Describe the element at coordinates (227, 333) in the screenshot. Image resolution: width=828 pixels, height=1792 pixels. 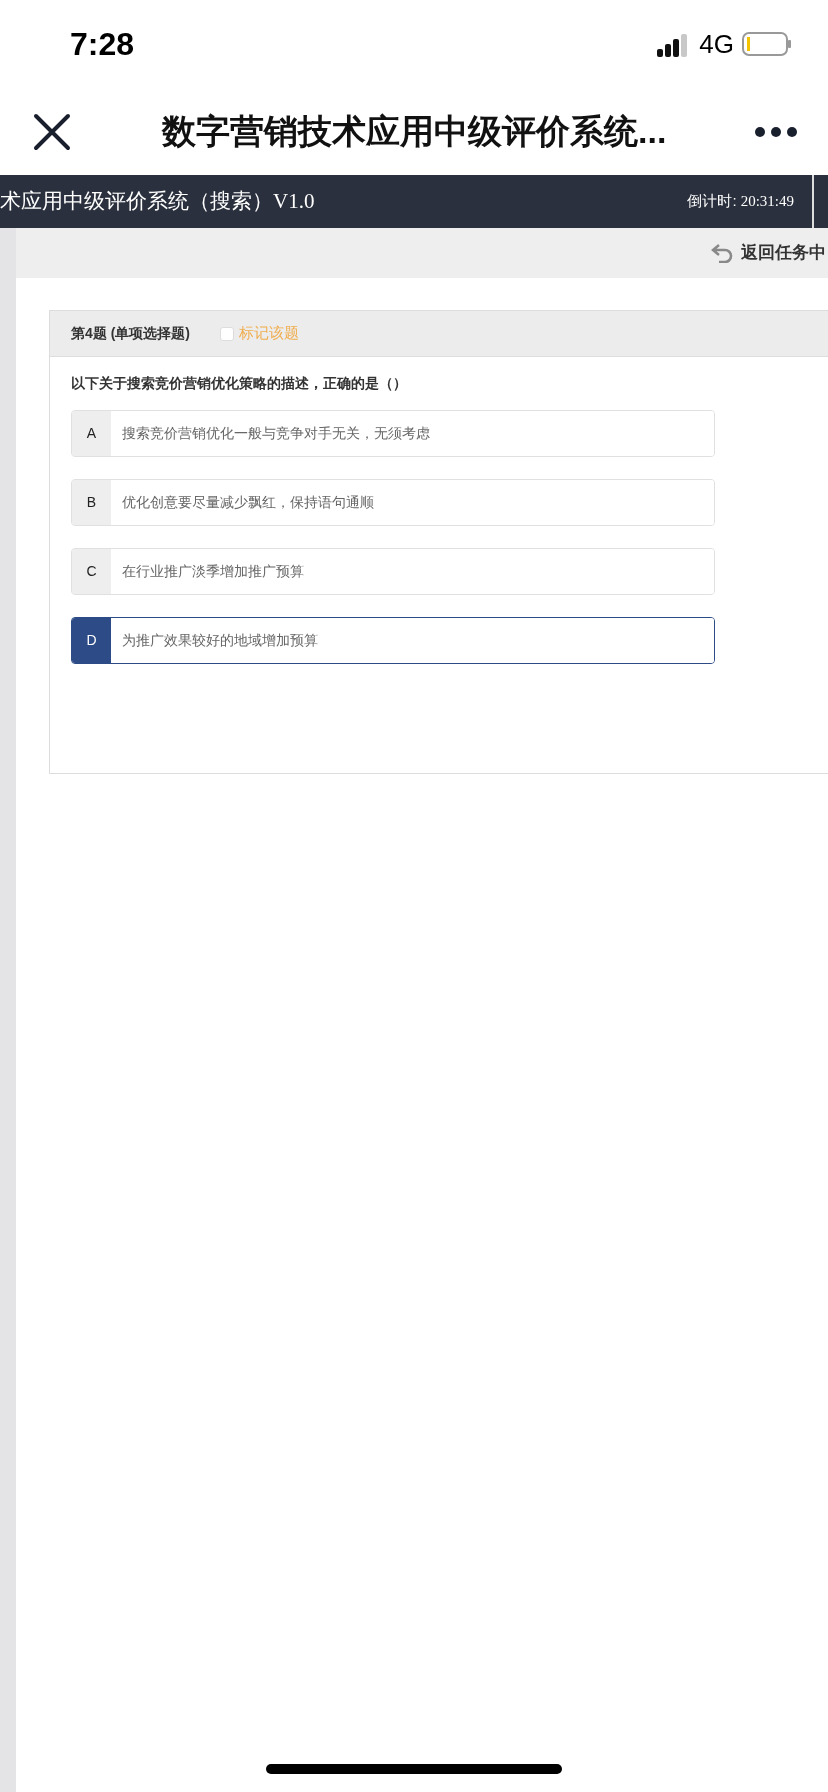
I see `mark-checkbox` at that location.